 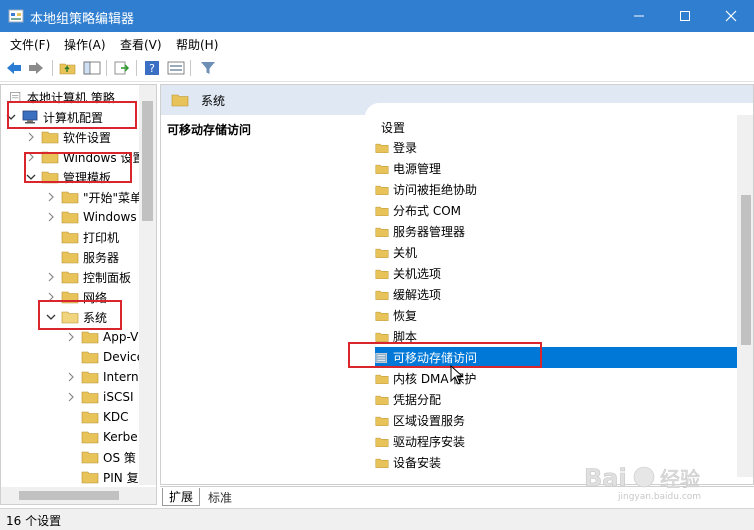 What do you see at coordinates (54, 117) in the screenshot?
I see `tree-item-computer-config: 计算机配置` at bounding box center [54, 117].